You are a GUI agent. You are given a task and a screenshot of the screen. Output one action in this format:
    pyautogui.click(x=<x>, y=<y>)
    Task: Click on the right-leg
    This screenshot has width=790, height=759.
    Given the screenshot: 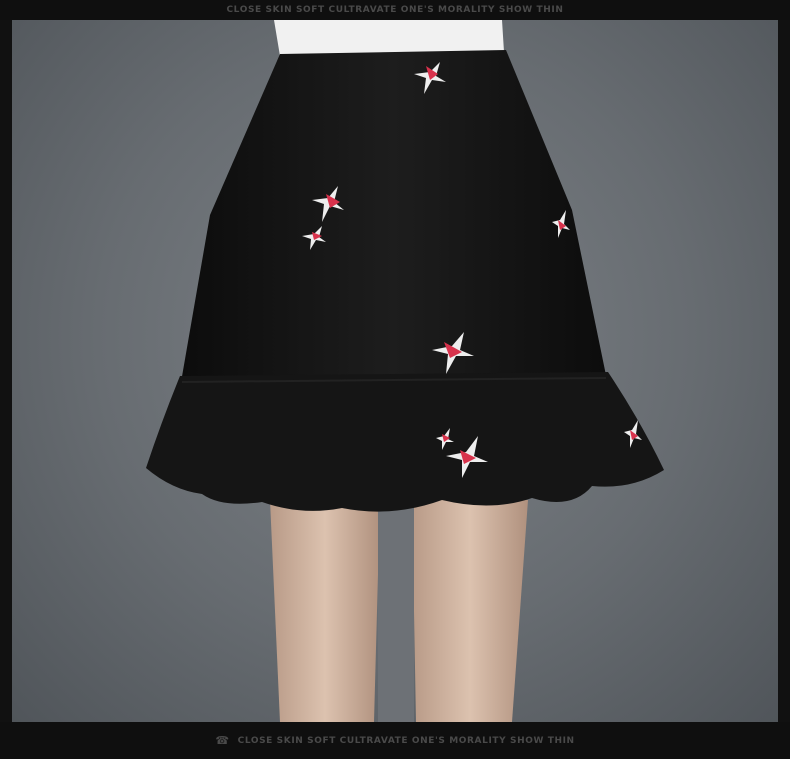 What is the action you would take?
    pyautogui.click(x=470, y=611)
    